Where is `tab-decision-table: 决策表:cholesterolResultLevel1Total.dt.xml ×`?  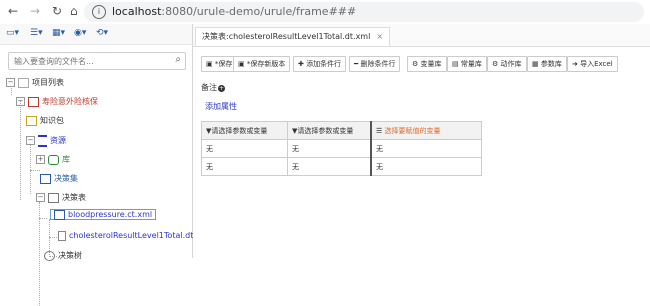 tab-decision-table: 决策表:cholesterolResultLevel1Total.dt.xml × is located at coordinates (293, 36).